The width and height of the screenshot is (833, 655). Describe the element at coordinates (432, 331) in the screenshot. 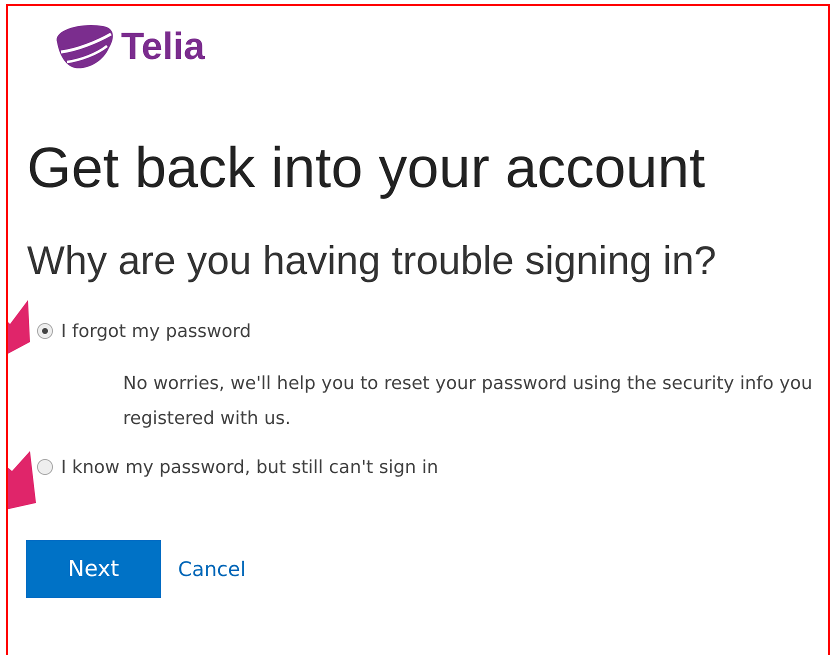

I see `radio-option: I forgot my password` at that location.